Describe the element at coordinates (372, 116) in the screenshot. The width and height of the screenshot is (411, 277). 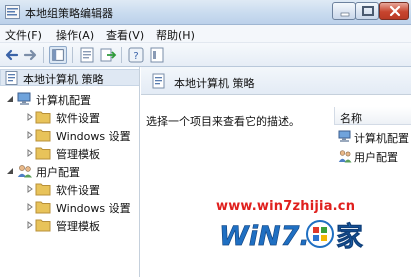
I see `column-header-name: 名称` at that location.